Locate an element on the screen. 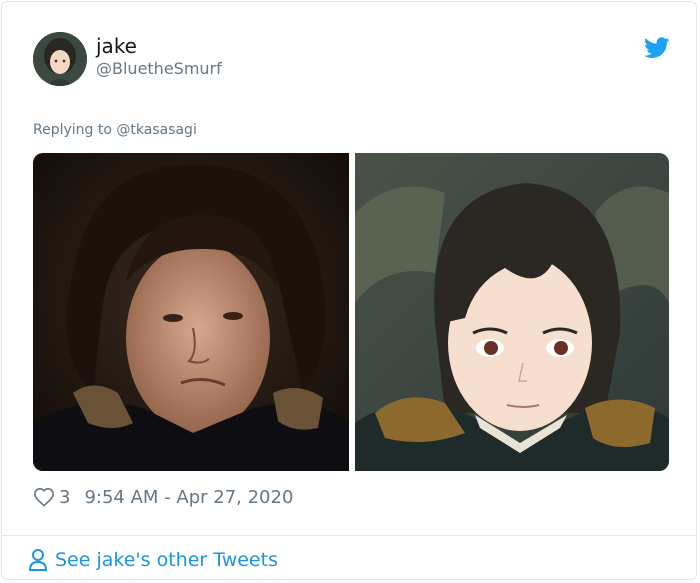 This screenshot has width=700, height=583. display-name: jake is located at coordinates (116, 46).